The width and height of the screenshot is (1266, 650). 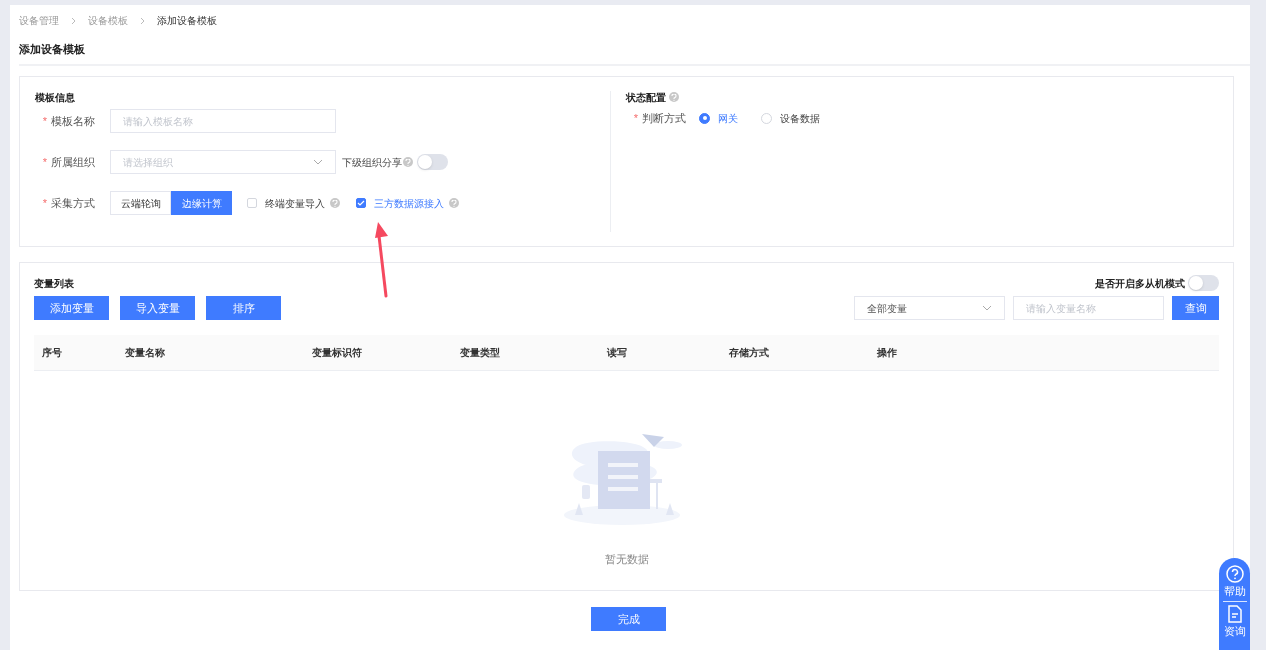 What do you see at coordinates (39, 20) in the screenshot?
I see `breadcrumb-item: 设备管理` at bounding box center [39, 20].